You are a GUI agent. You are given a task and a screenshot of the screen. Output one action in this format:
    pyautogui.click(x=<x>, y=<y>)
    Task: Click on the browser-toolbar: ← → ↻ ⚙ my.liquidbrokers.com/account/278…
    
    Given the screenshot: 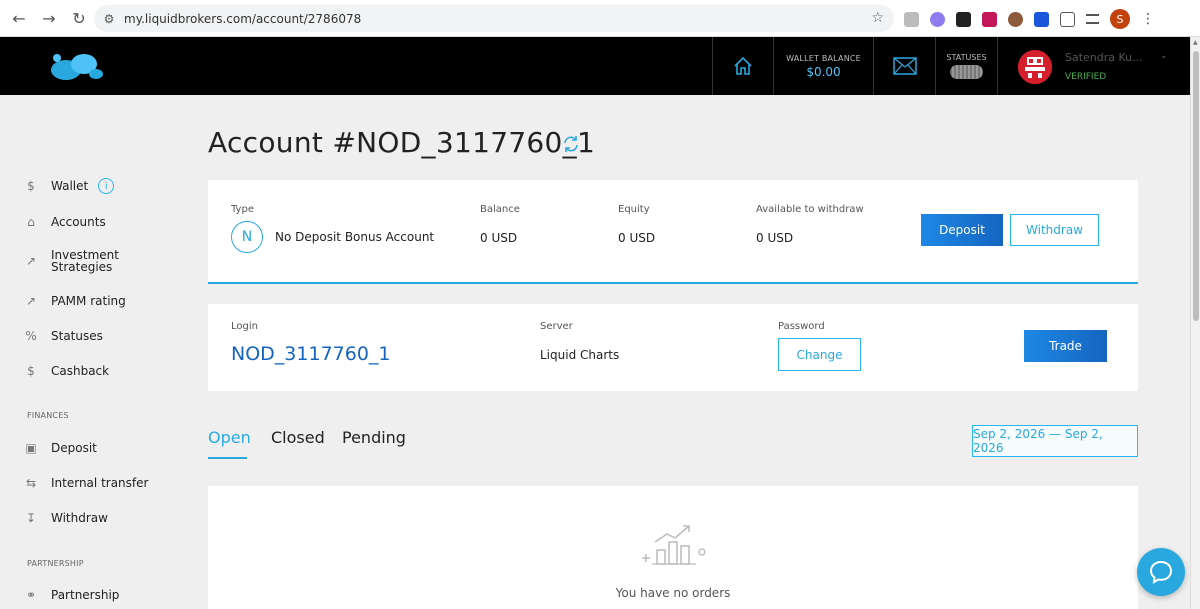 What is the action you would take?
    pyautogui.click(x=600, y=18)
    